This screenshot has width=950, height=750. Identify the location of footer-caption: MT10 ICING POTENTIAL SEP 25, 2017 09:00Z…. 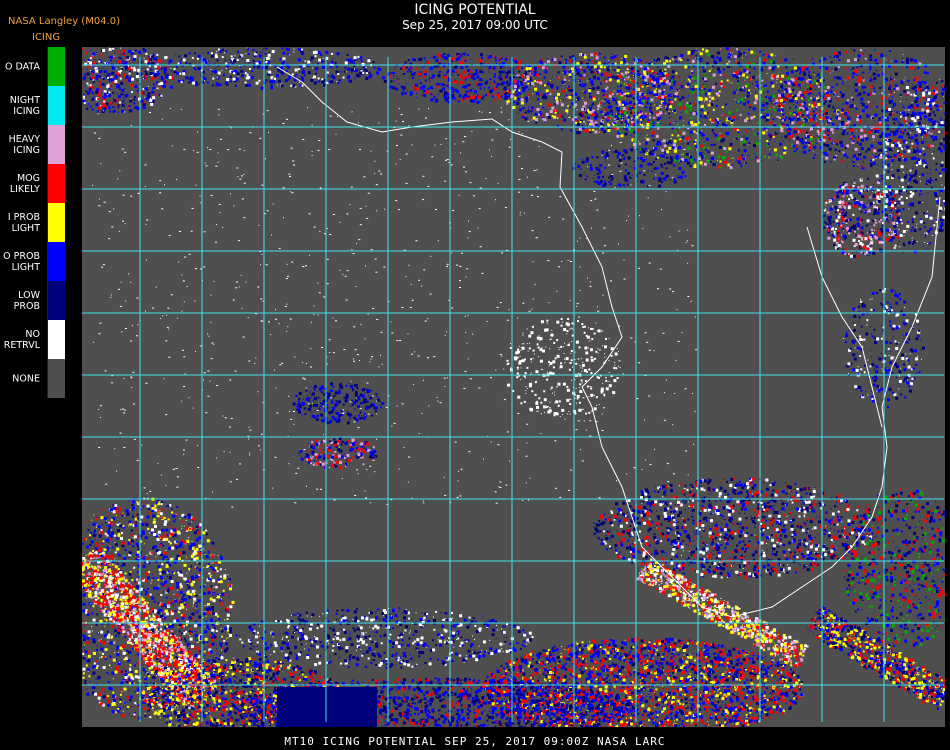
(475, 741).